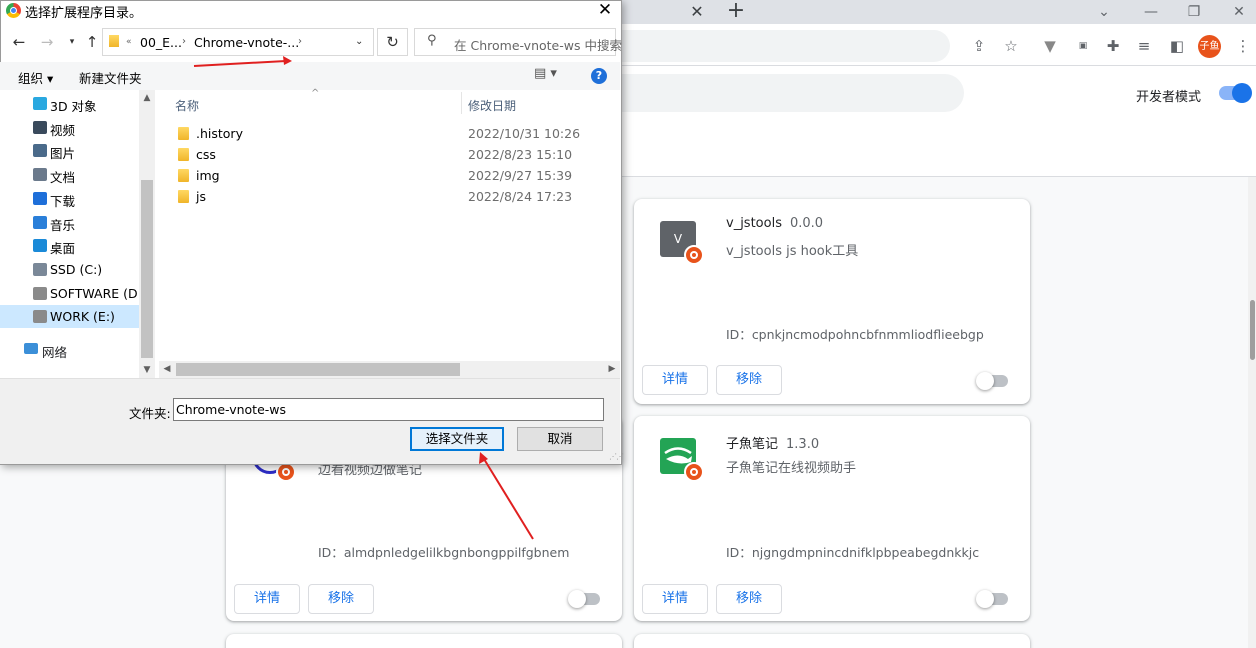 The height and width of the screenshot is (648, 1256). What do you see at coordinates (1177, 46) in the screenshot?
I see `side-panel-icon: ◧` at bounding box center [1177, 46].